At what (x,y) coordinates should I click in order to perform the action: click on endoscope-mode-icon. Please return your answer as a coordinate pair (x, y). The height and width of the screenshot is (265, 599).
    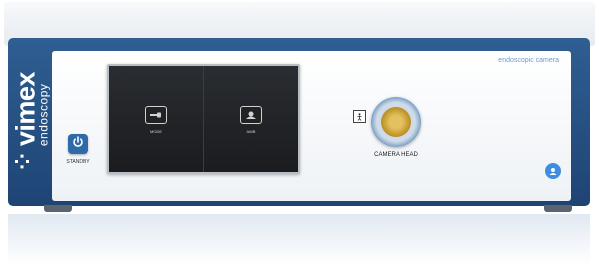
    Looking at the image, I should click on (156, 115).